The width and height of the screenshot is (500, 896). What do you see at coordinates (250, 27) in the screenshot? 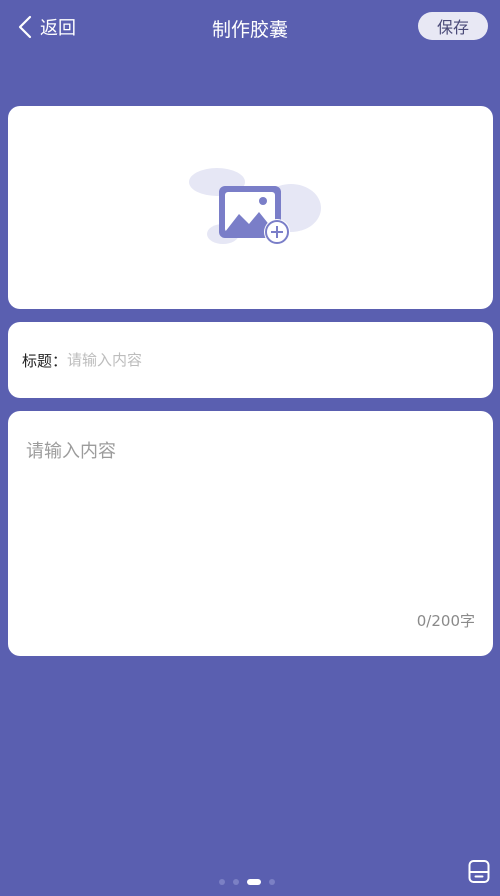
I see `top-bar: 返回 制作胶囊 保存` at bounding box center [250, 27].